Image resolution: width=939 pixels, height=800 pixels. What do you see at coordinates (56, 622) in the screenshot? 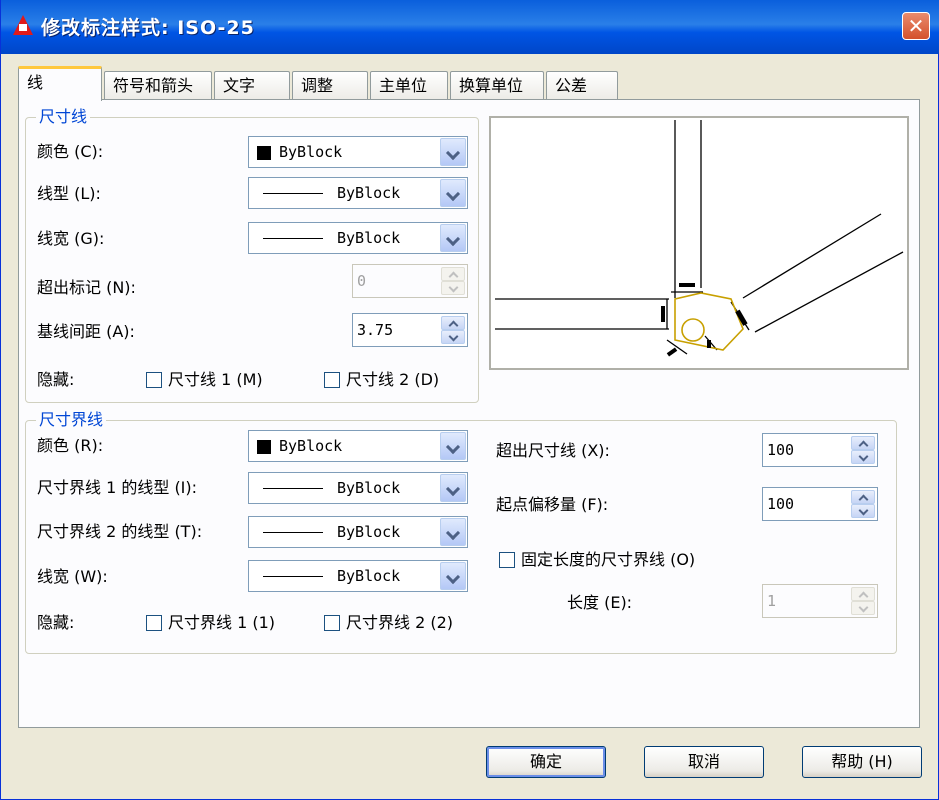
I see `ext-suppress-label: 隐藏:` at bounding box center [56, 622].